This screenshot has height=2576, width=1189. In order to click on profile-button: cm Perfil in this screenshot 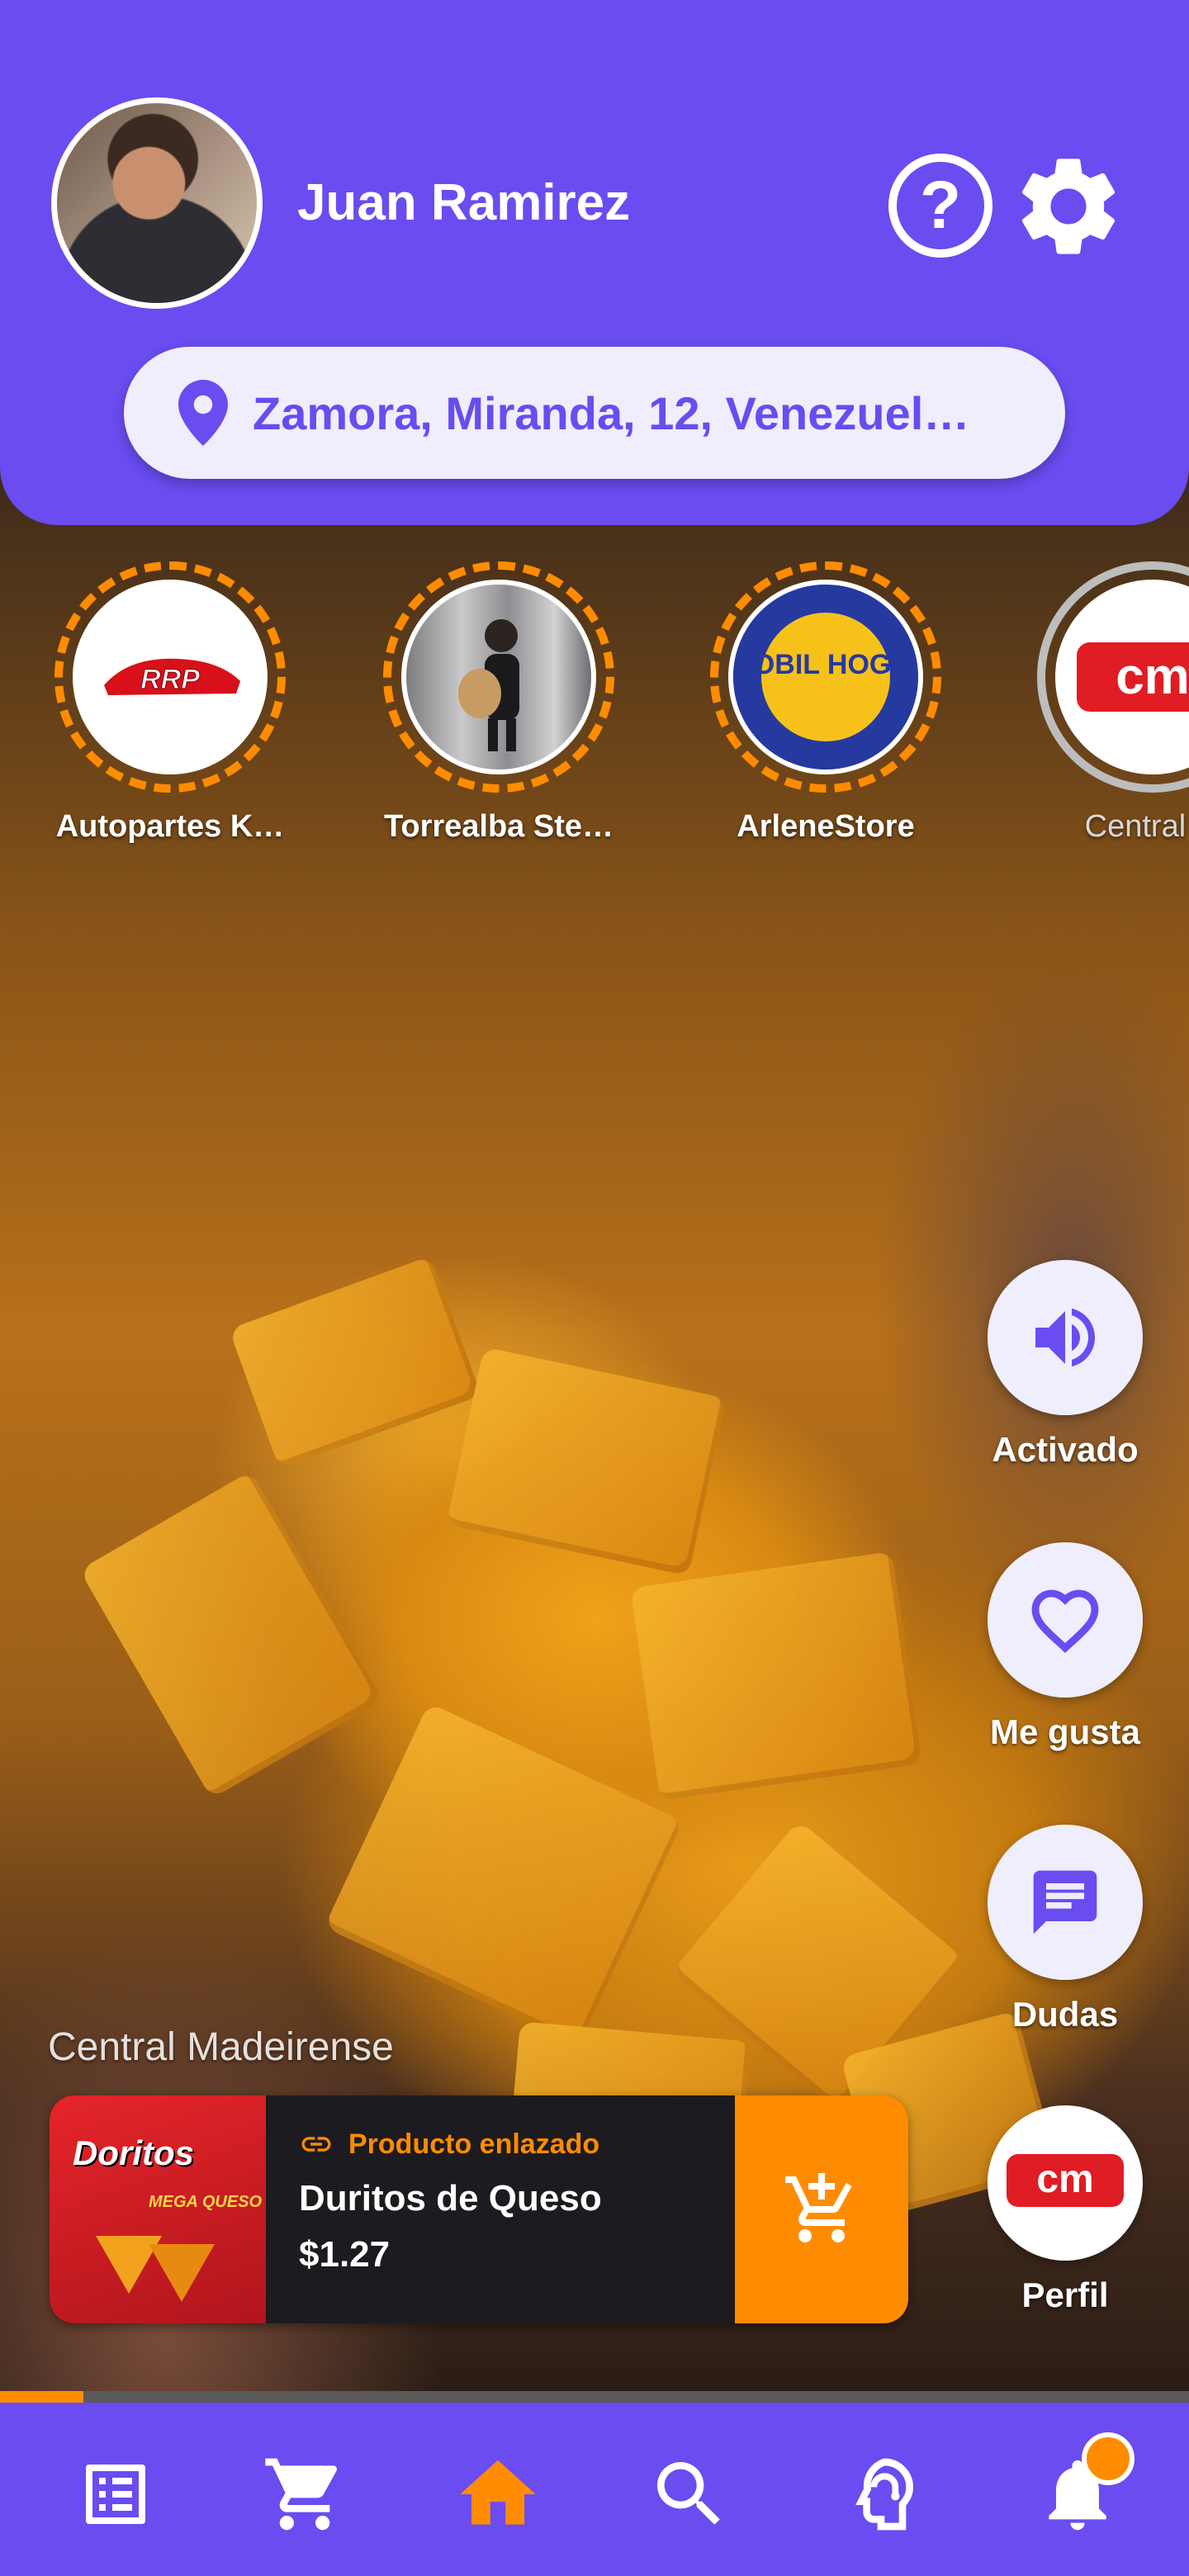, I will do `click(1065, 2210)`.